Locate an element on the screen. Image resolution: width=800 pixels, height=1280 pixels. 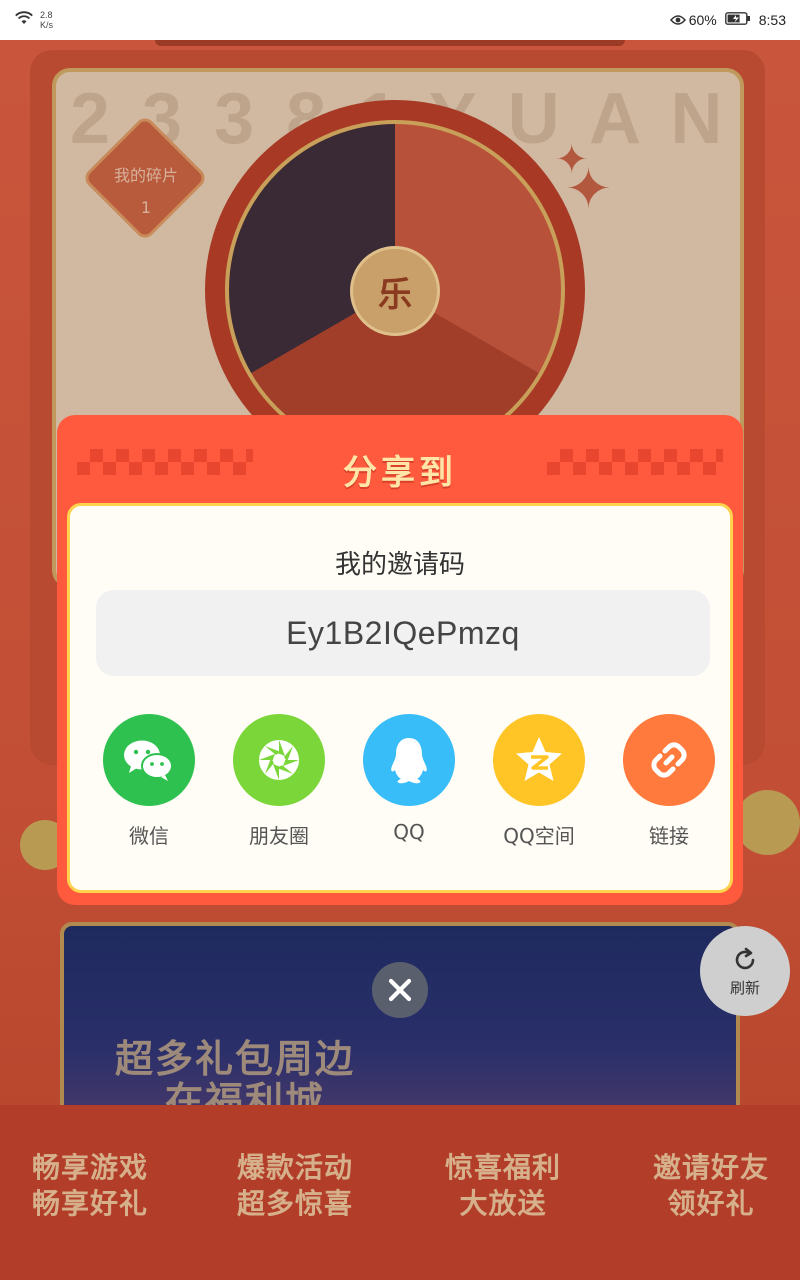
invite-code-field: Ey1B2IQePmzq is located at coordinates (403, 633).